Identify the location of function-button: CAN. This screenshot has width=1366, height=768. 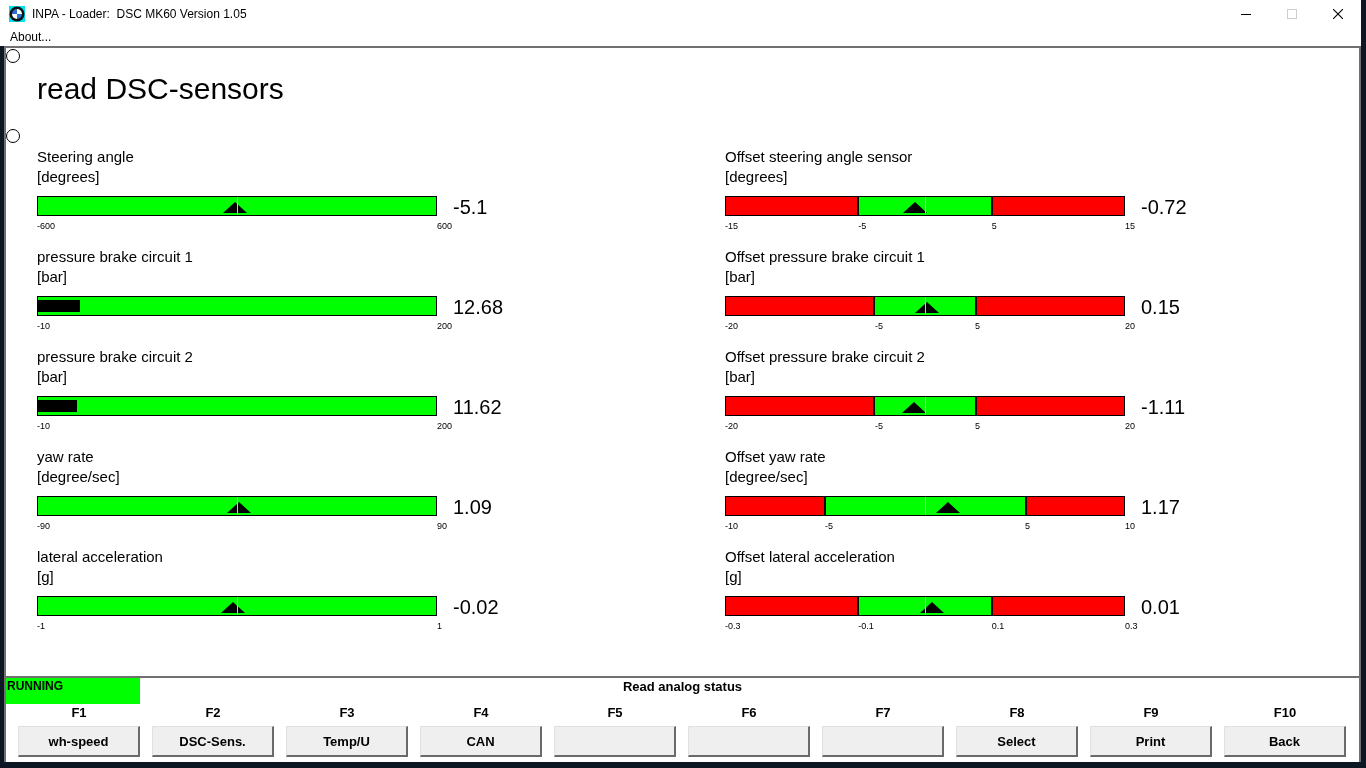
(481, 741).